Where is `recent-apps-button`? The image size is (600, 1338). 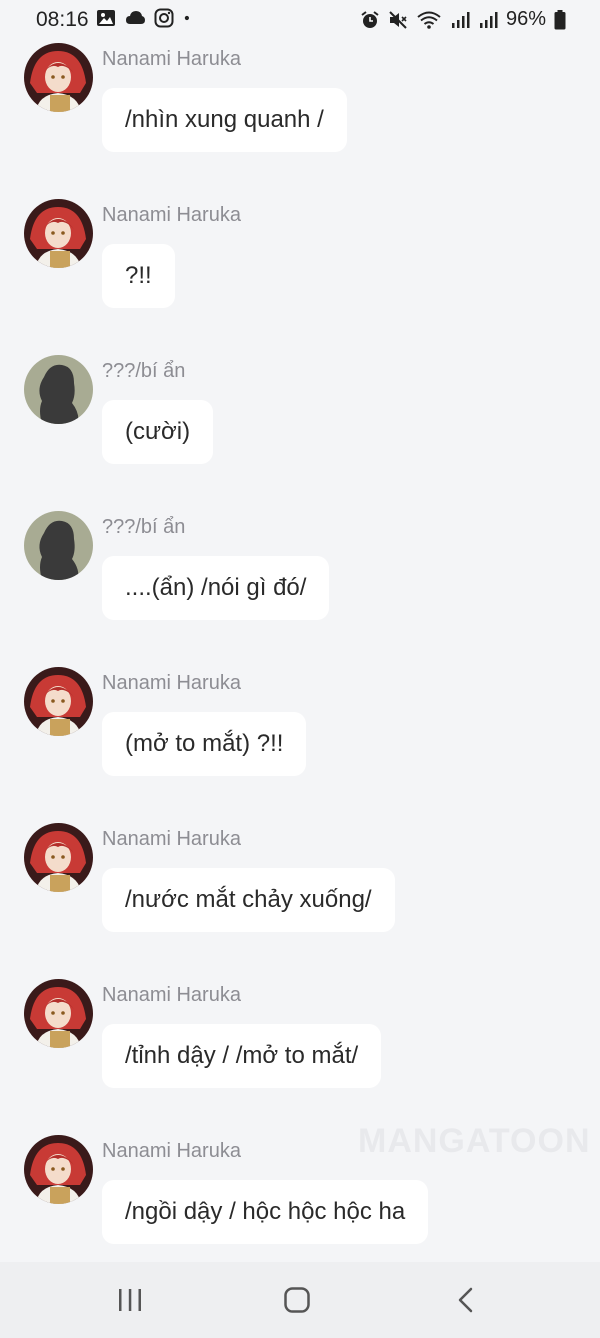
recent-apps-button is located at coordinates (130, 1300).